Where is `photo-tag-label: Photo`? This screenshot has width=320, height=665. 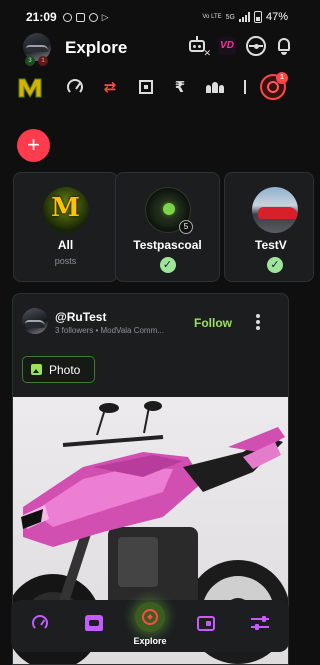
photo-tag-label: Photo is located at coordinates (65, 369).